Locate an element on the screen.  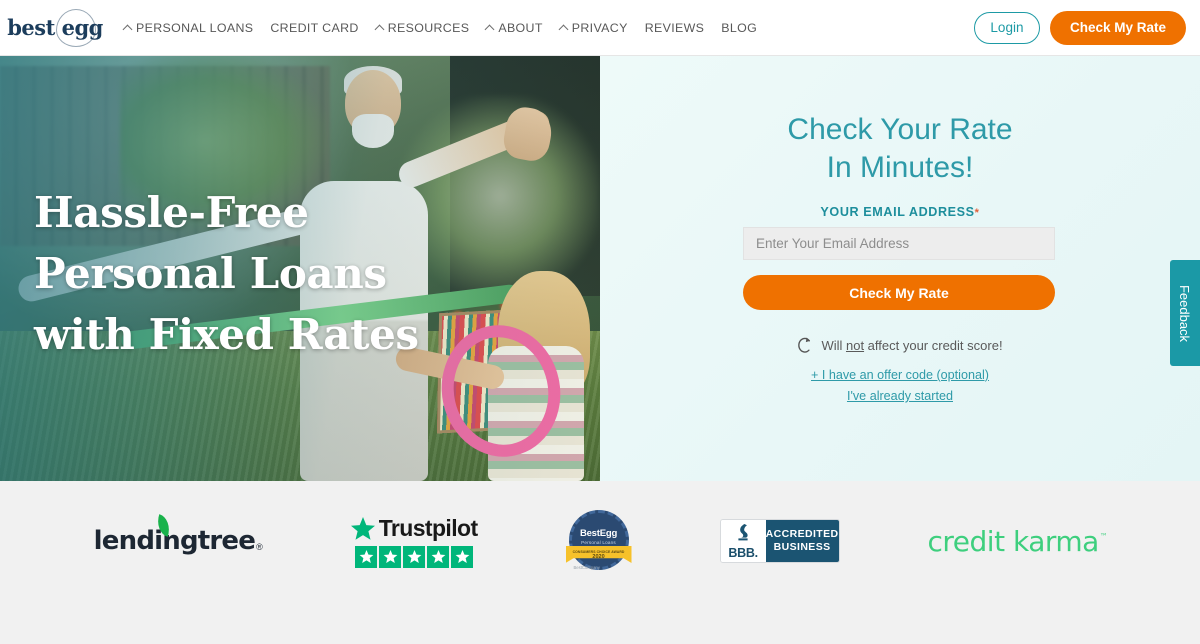
email-field-label: YOUR EMAIL ADDRESS* is located at coordinates (900, 212).